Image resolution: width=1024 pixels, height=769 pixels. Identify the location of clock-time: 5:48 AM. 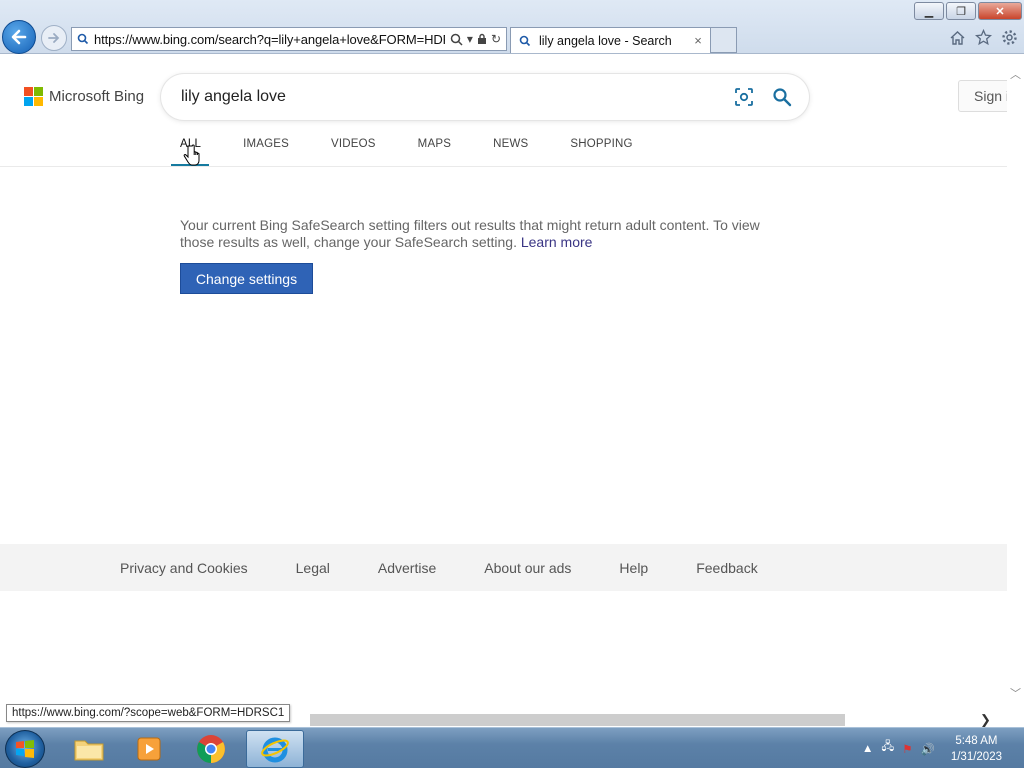
(976, 740).